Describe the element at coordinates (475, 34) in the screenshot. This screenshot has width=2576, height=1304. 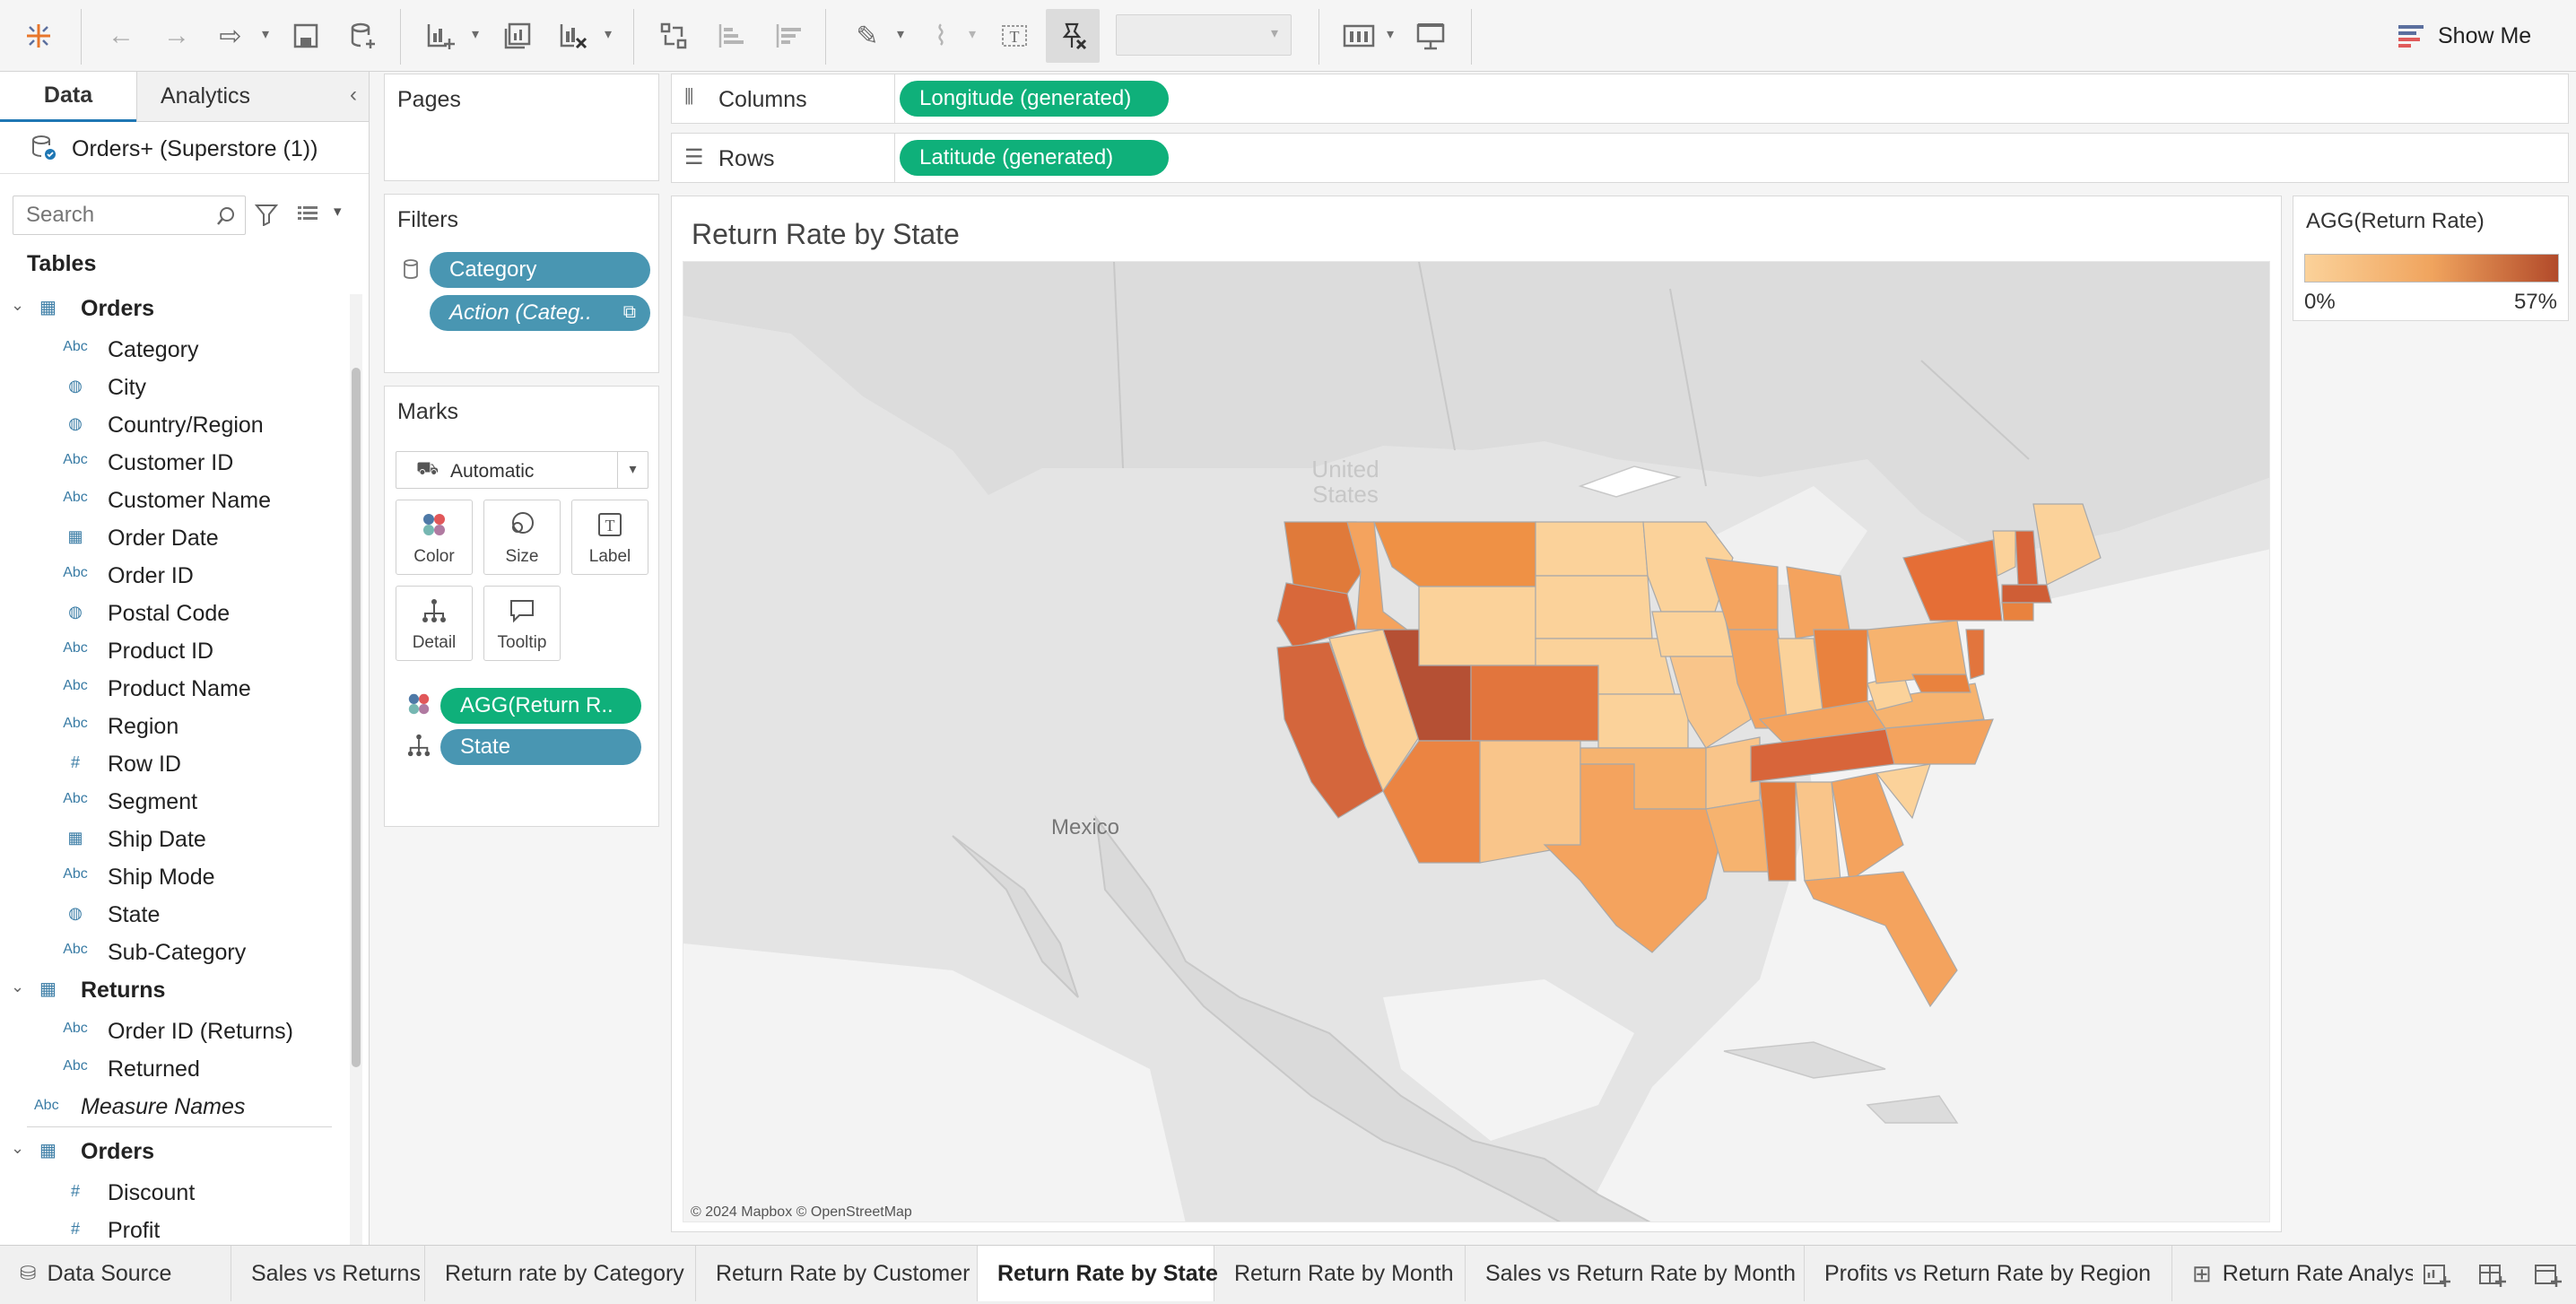
I see `new-worksheet-dropdown-icon: ▾` at that location.